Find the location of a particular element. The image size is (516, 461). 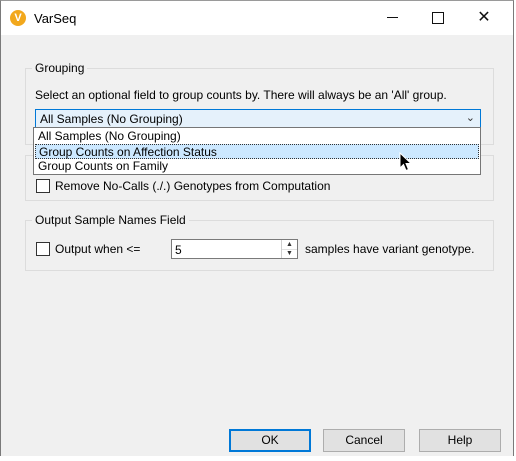

maximize-button is located at coordinates (438, 18).